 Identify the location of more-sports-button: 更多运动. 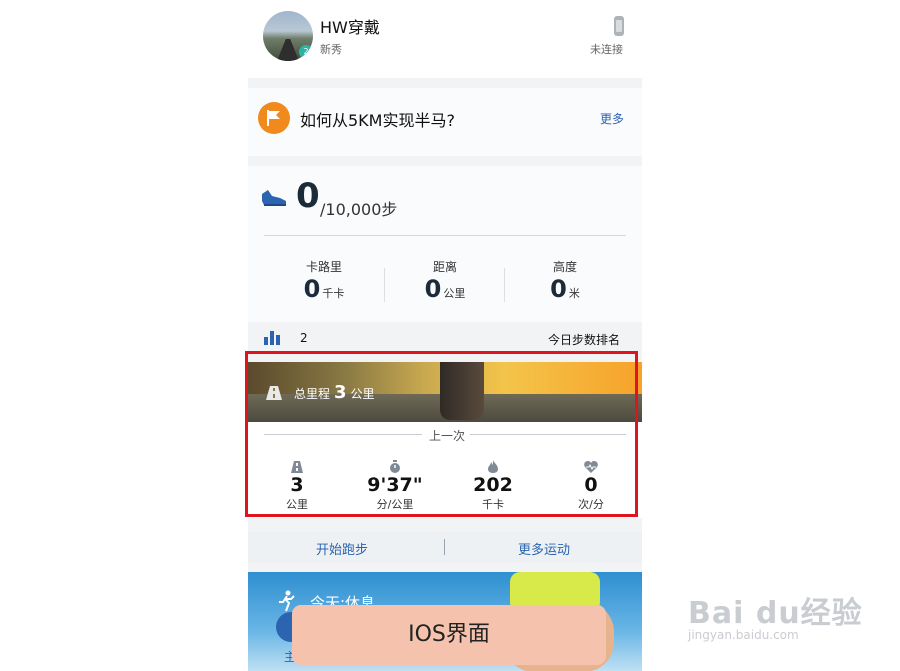
(544, 548).